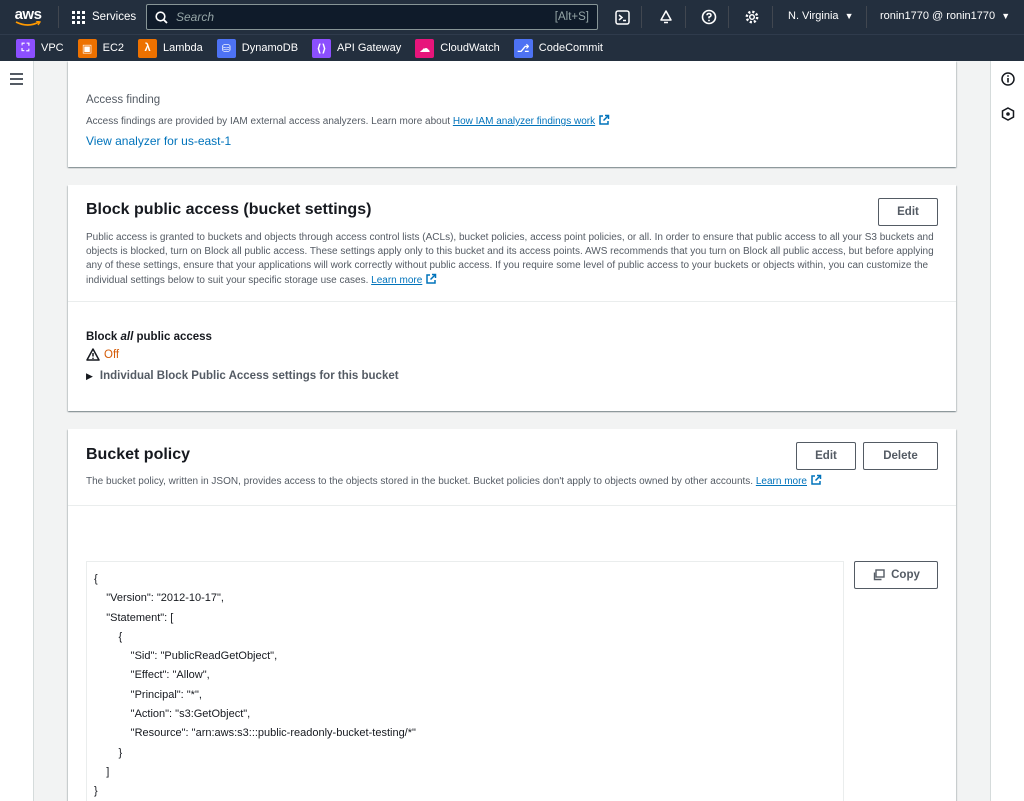 Image resolution: width=1024 pixels, height=801 pixels. What do you see at coordinates (570, 48) in the screenshot?
I see `favorite-label: CodeCommit` at bounding box center [570, 48].